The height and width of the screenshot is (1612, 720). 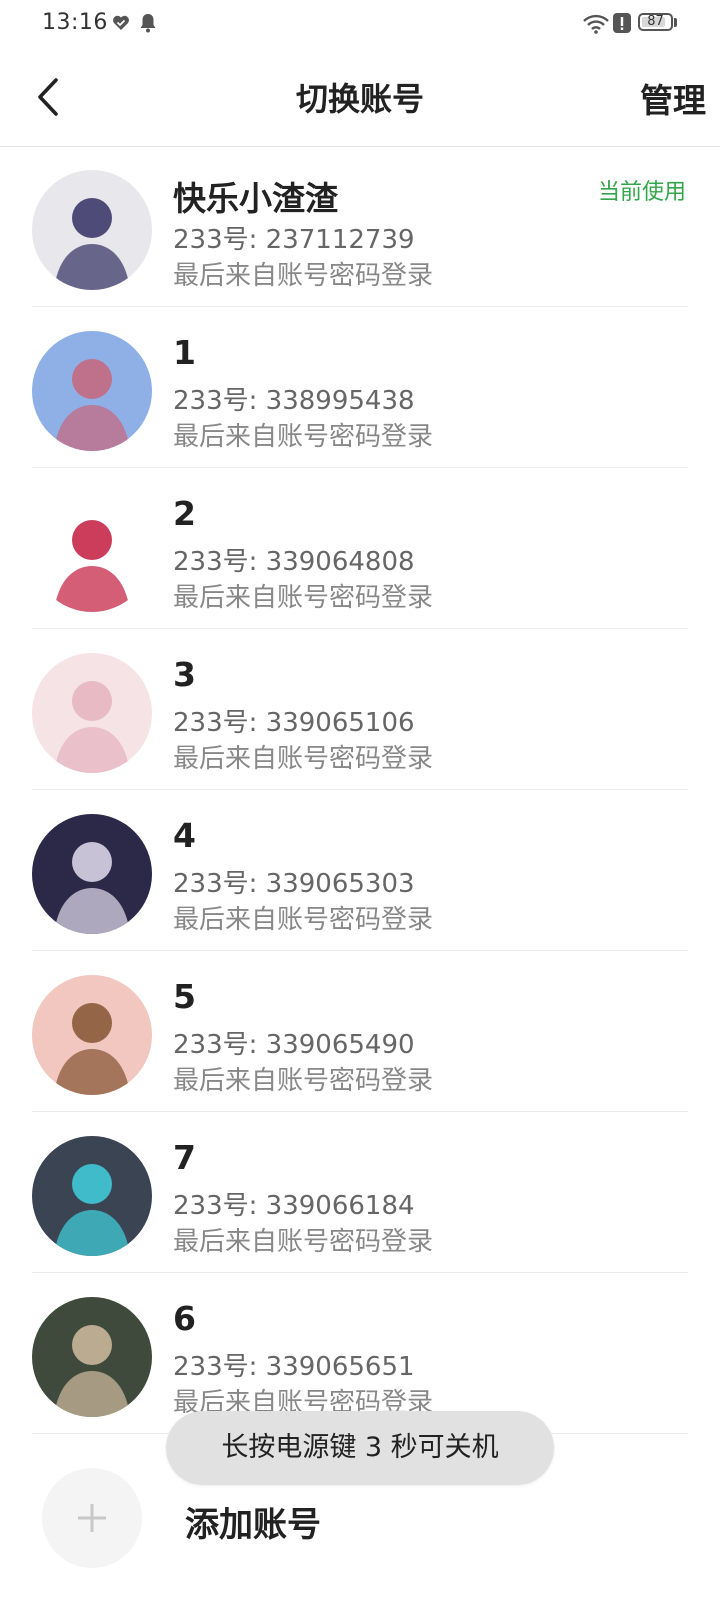 What do you see at coordinates (184, 352) in the screenshot?
I see `account-name: 1` at bounding box center [184, 352].